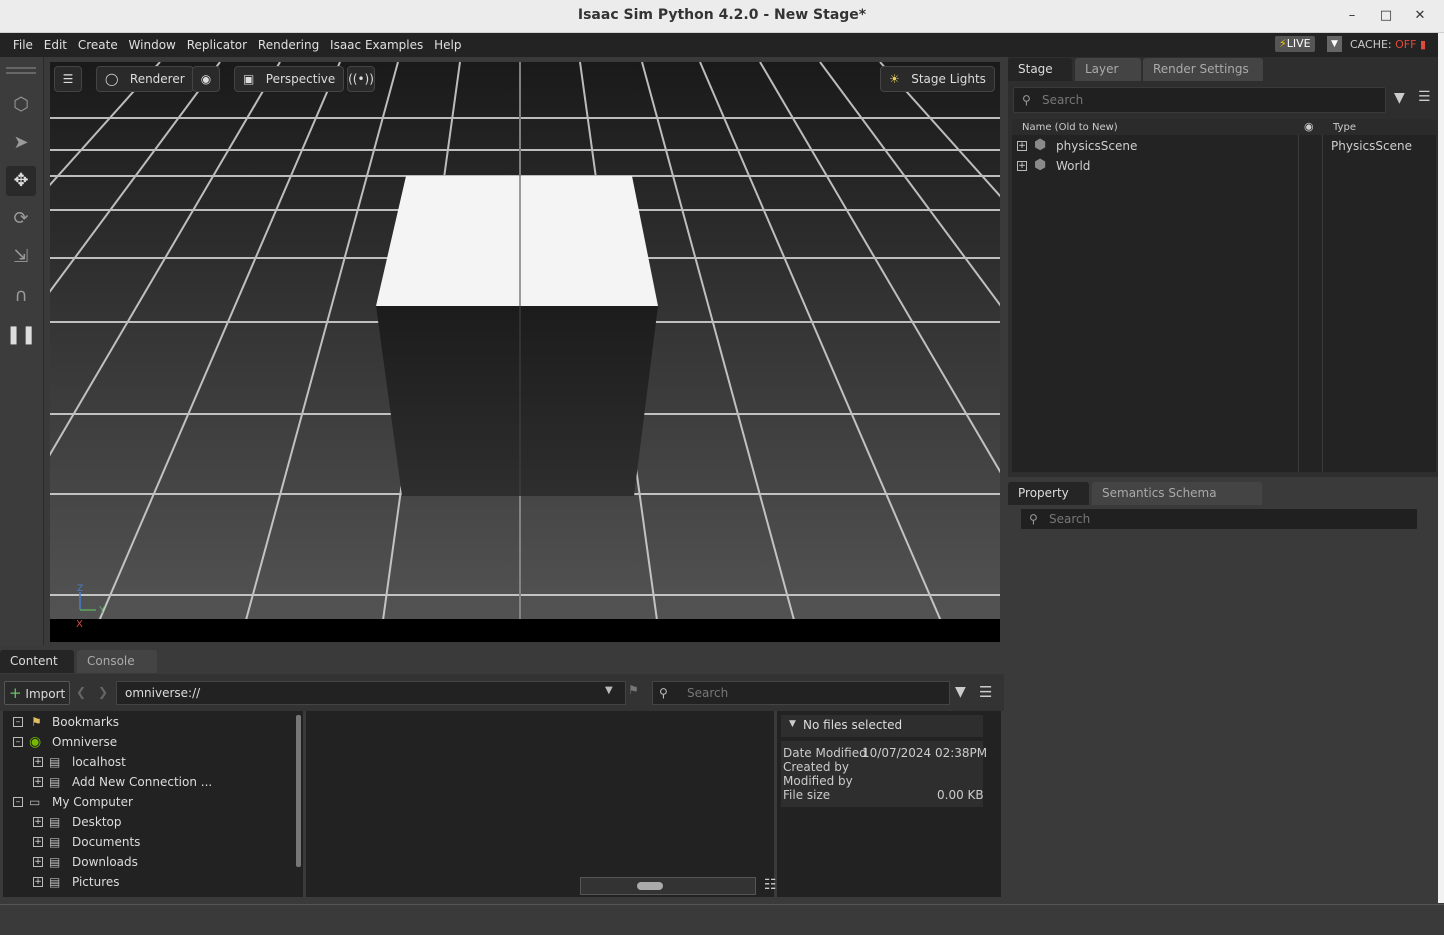 The image size is (1444, 935). I want to click on date-modified-label: Date Modified, so click(825, 753).